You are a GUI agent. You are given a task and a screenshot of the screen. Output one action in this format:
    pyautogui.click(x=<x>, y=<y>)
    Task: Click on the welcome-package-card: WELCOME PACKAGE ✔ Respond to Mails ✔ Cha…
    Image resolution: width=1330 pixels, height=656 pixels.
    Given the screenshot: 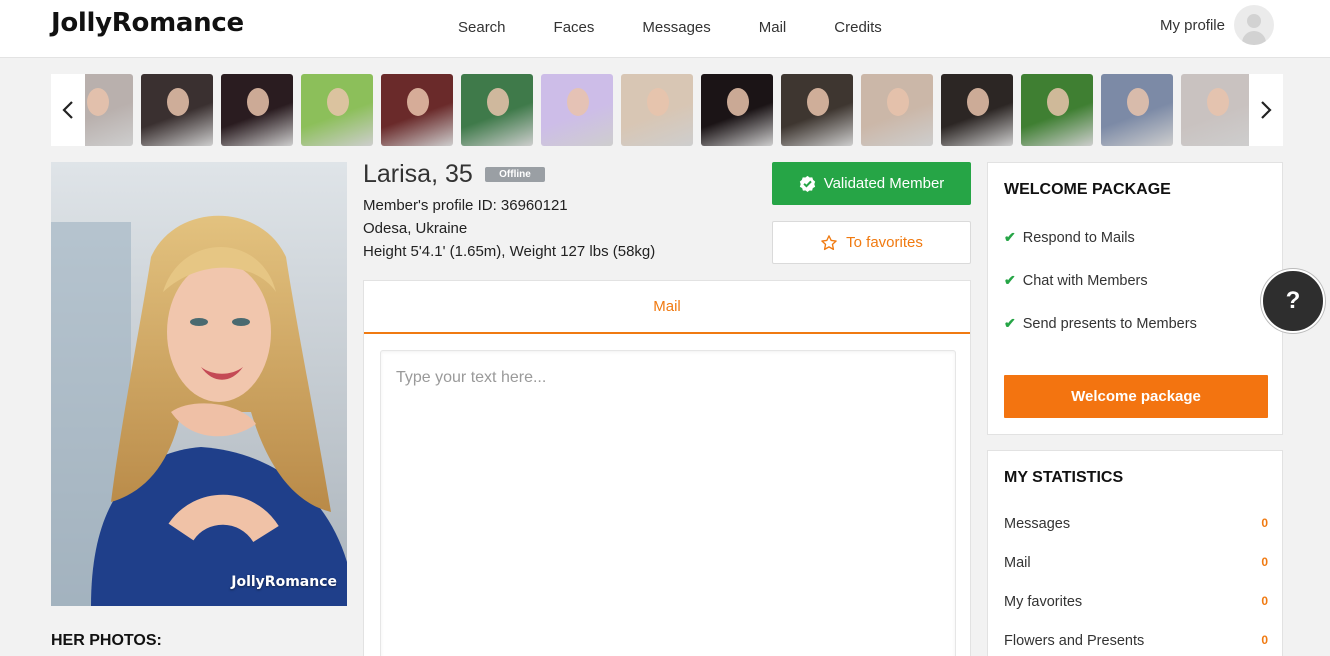 What is the action you would take?
    pyautogui.click(x=1135, y=298)
    